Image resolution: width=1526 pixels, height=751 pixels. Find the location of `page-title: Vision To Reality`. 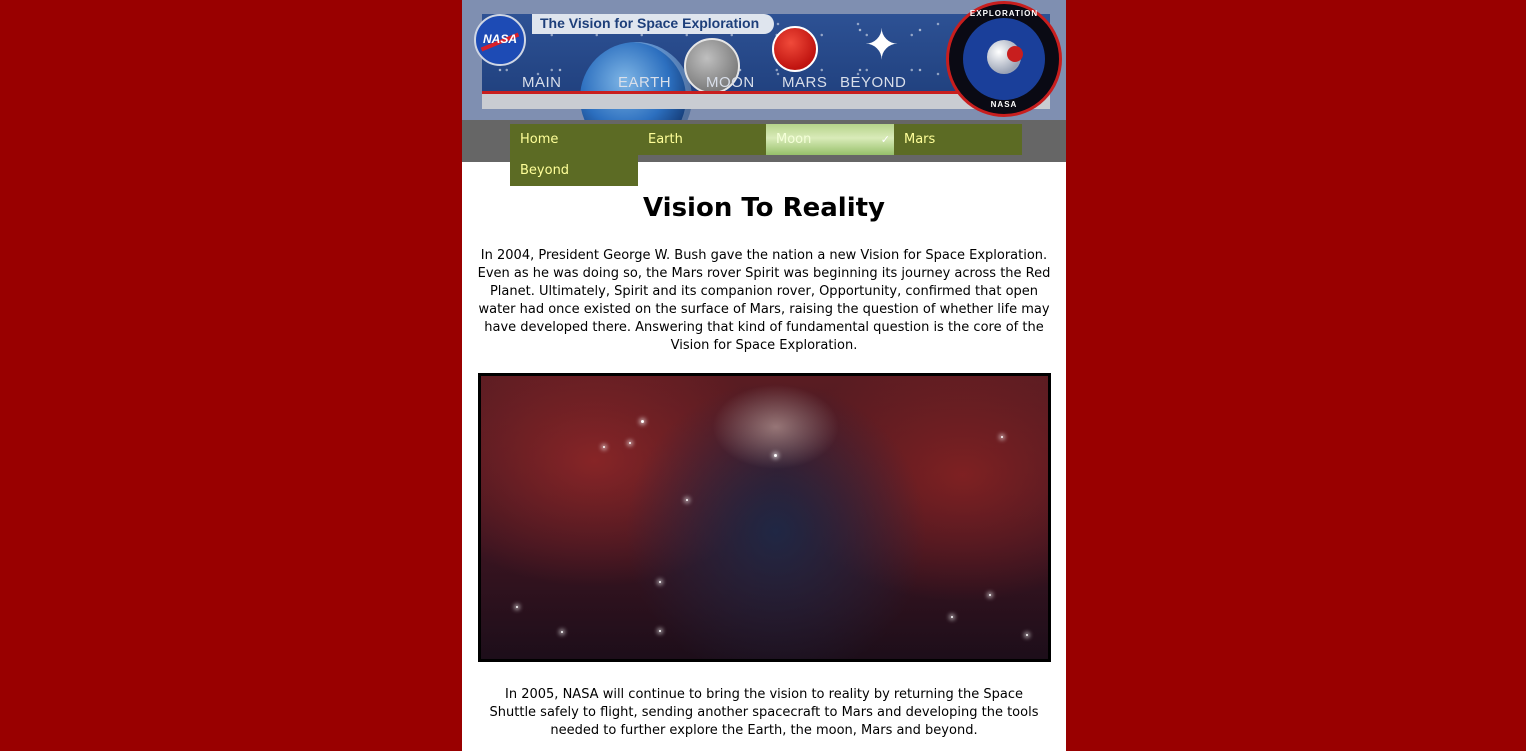

page-title: Vision To Reality is located at coordinates (764, 208).